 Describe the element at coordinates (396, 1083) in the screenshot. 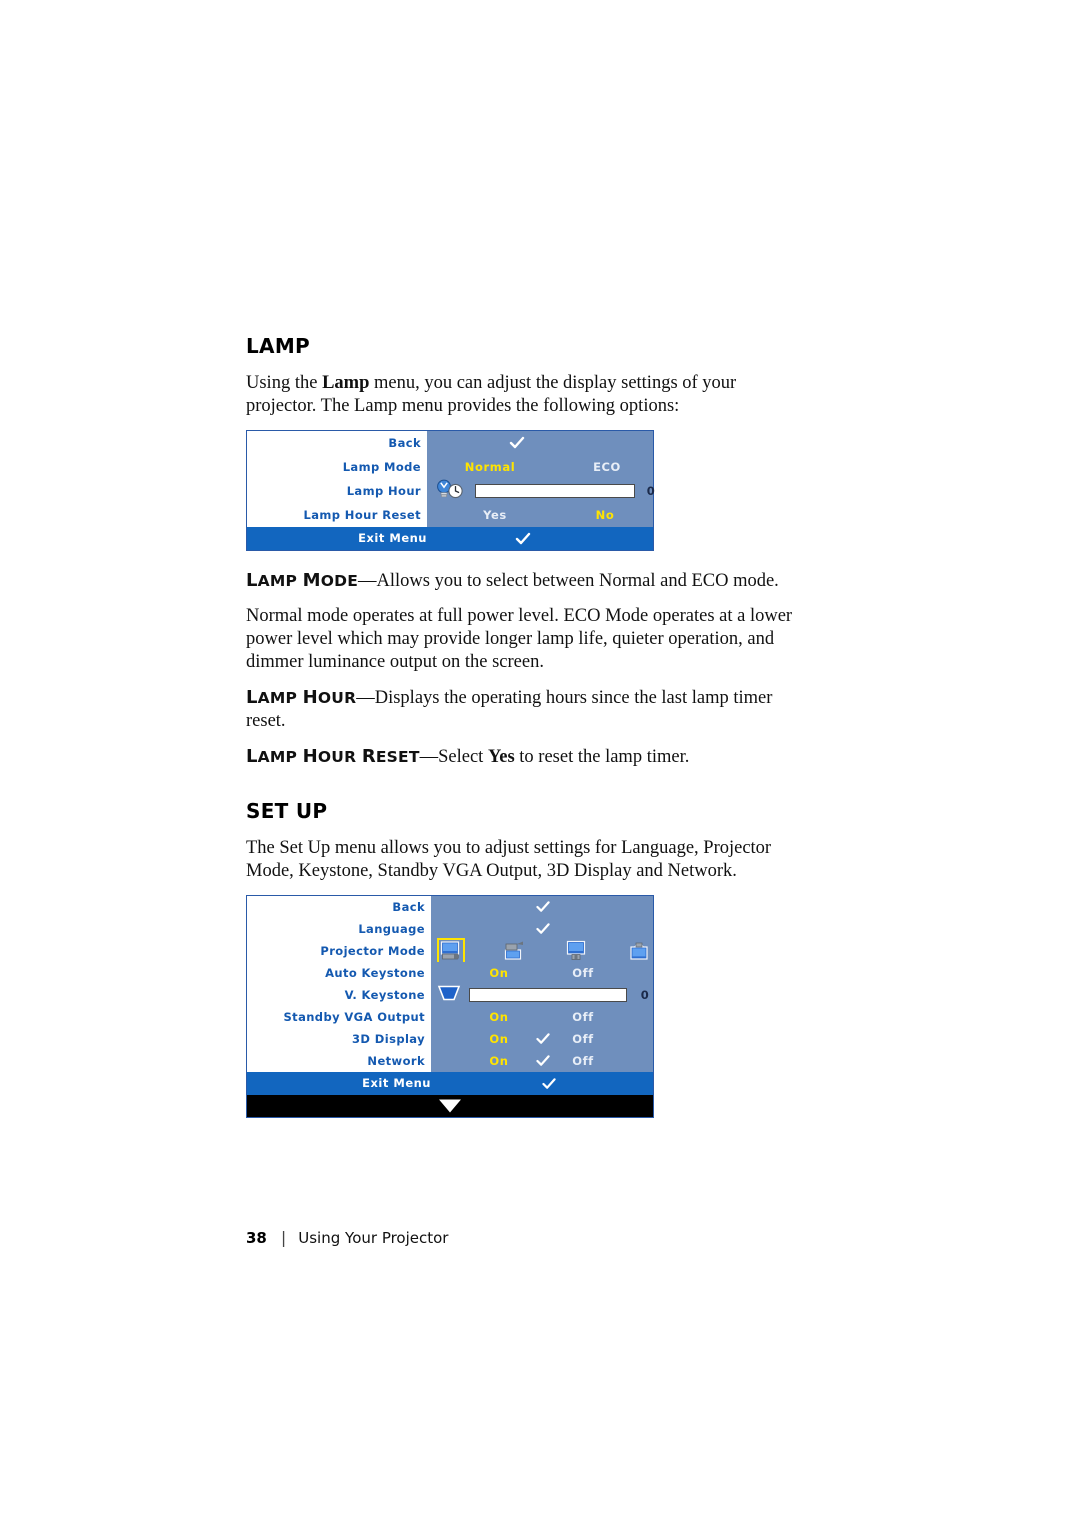

I see `setup-exit-menu-label: Exit Menu` at that location.